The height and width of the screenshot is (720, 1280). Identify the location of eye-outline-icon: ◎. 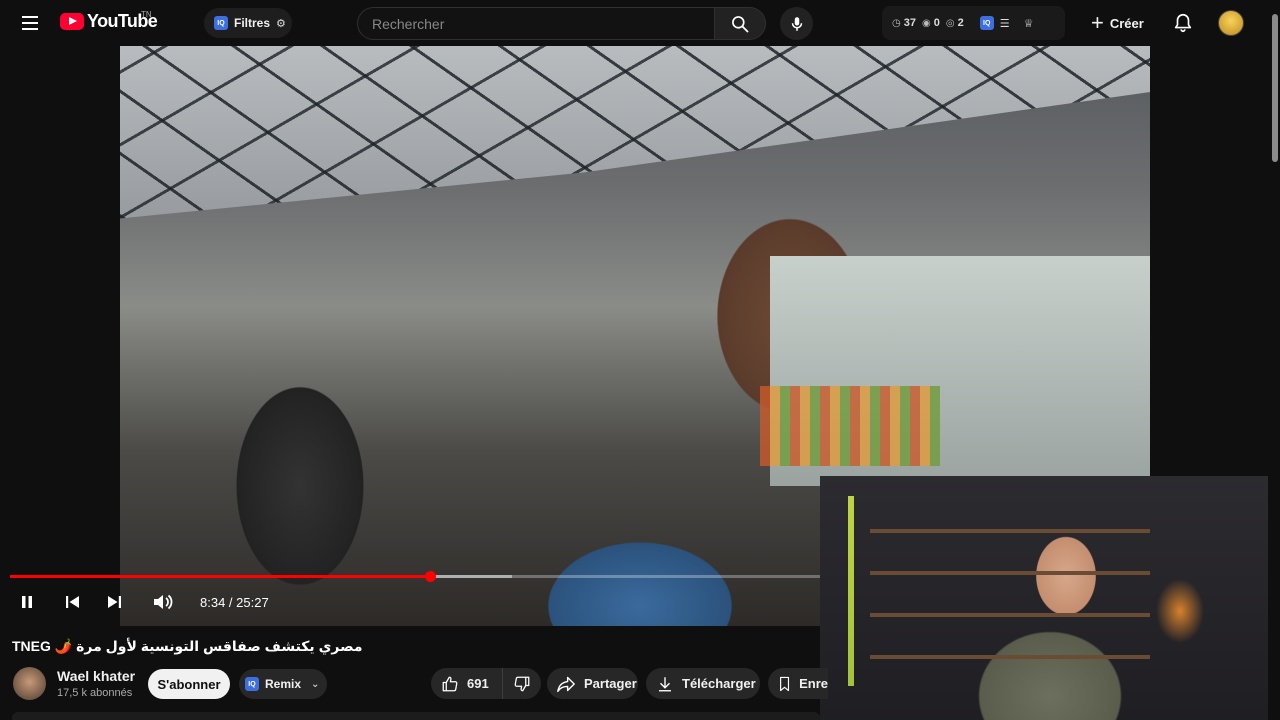
(950, 23).